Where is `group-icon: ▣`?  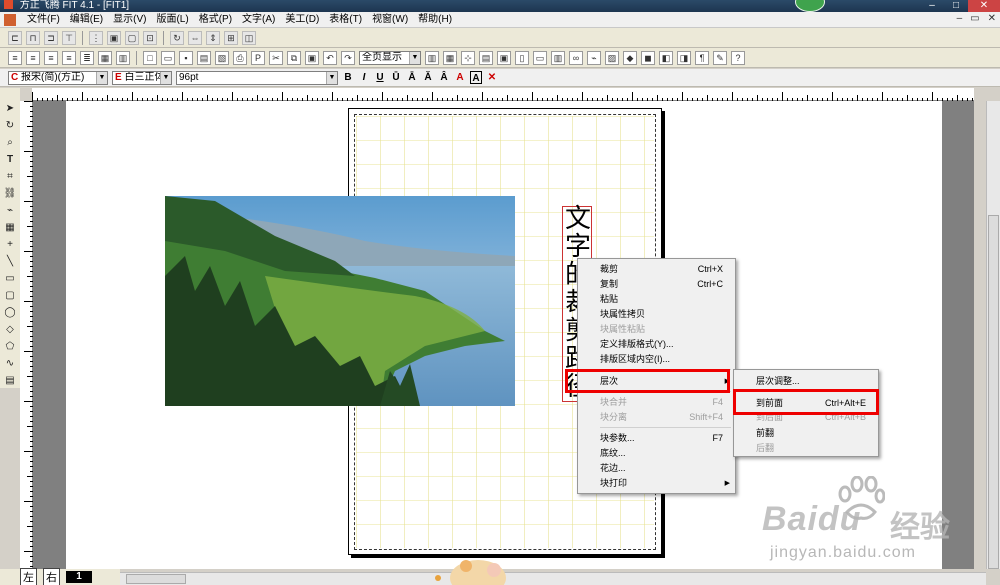 group-icon: ▣ is located at coordinates (114, 37).